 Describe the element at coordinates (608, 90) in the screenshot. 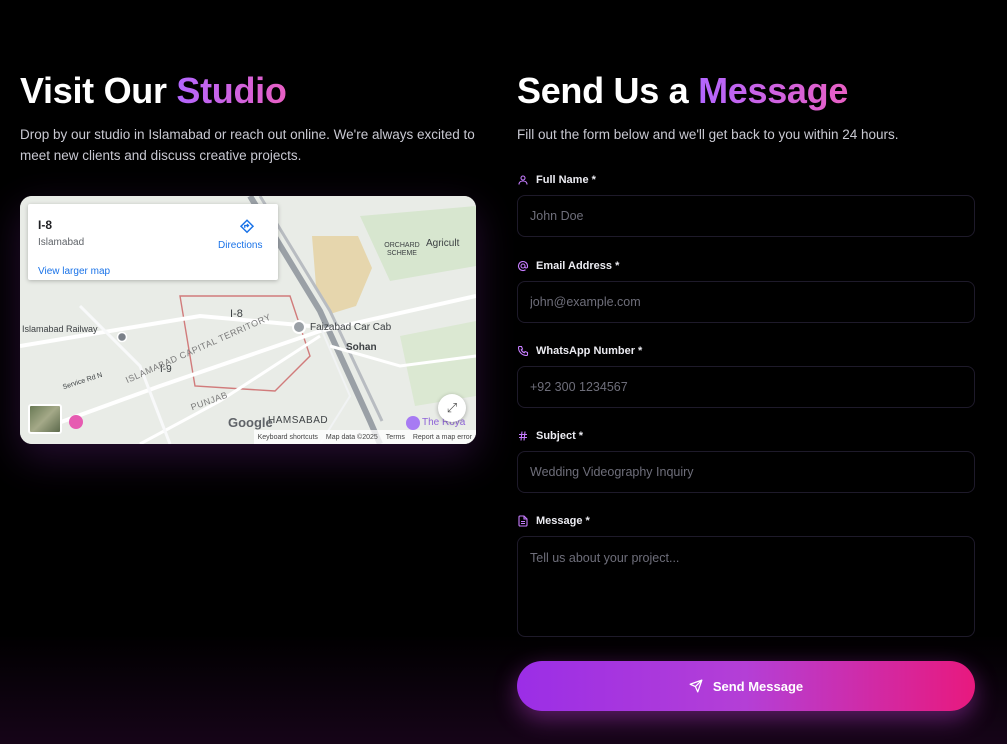

I see `contact-title-plain: Send Us a` at that location.